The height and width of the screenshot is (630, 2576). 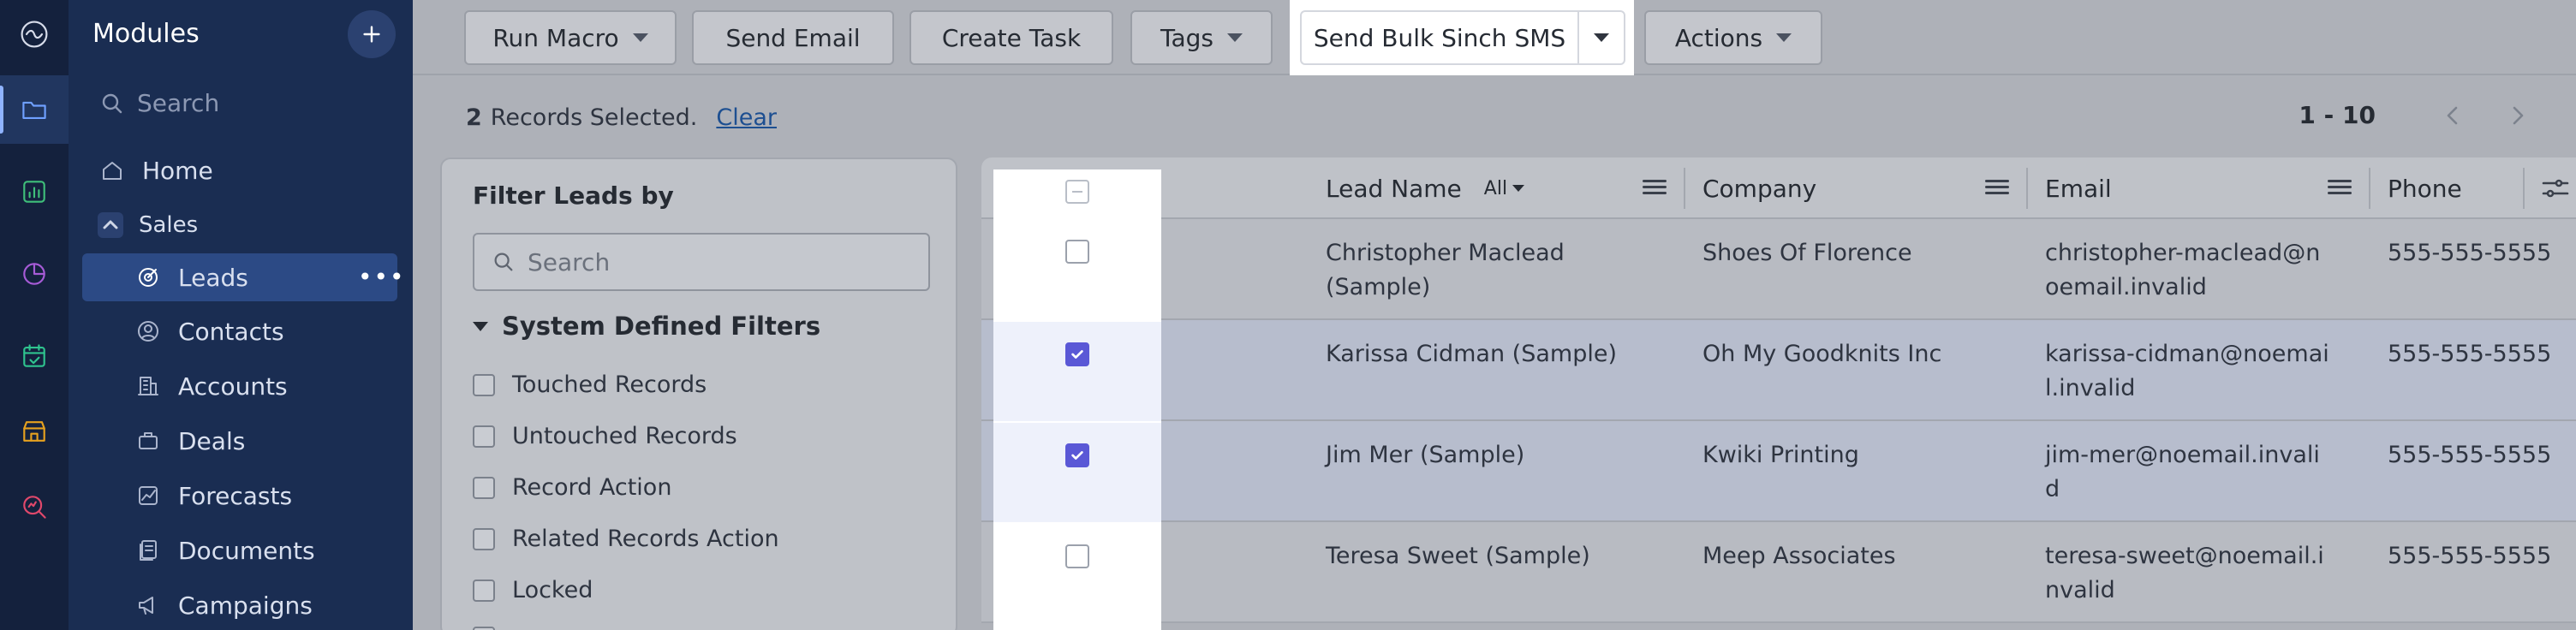 What do you see at coordinates (149, 440) in the screenshot?
I see `deals-icon` at bounding box center [149, 440].